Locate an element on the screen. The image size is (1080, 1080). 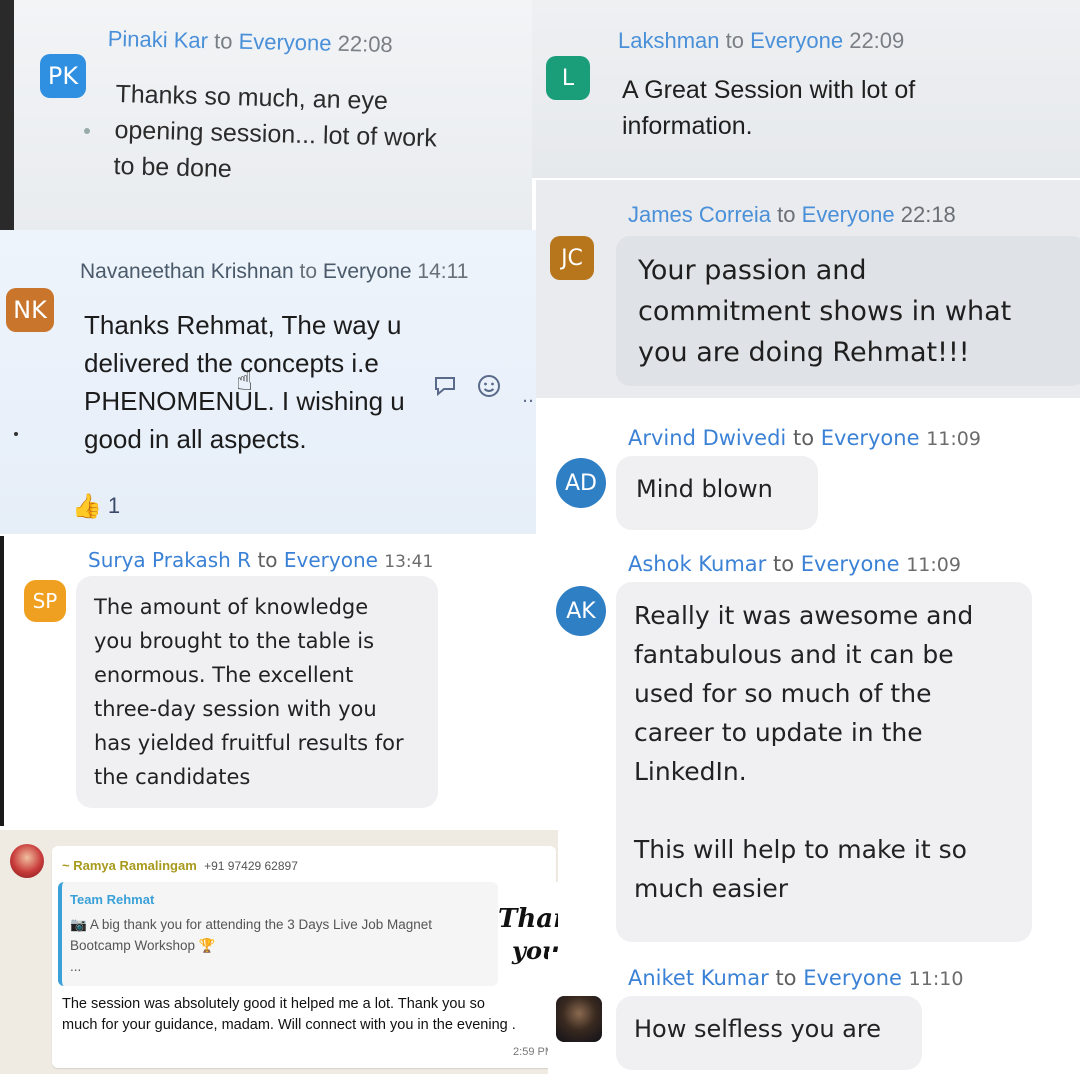
avatar-initials: JC is located at coordinates (572, 258).